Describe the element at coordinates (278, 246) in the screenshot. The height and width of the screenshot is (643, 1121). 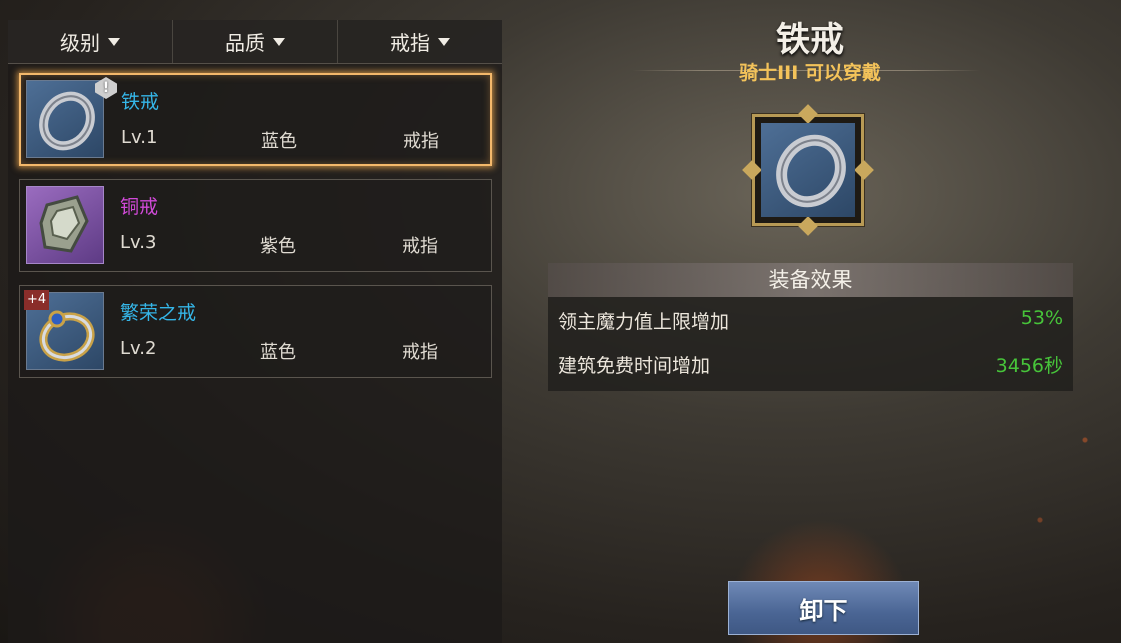
I see `item-quality: 紫色` at that location.